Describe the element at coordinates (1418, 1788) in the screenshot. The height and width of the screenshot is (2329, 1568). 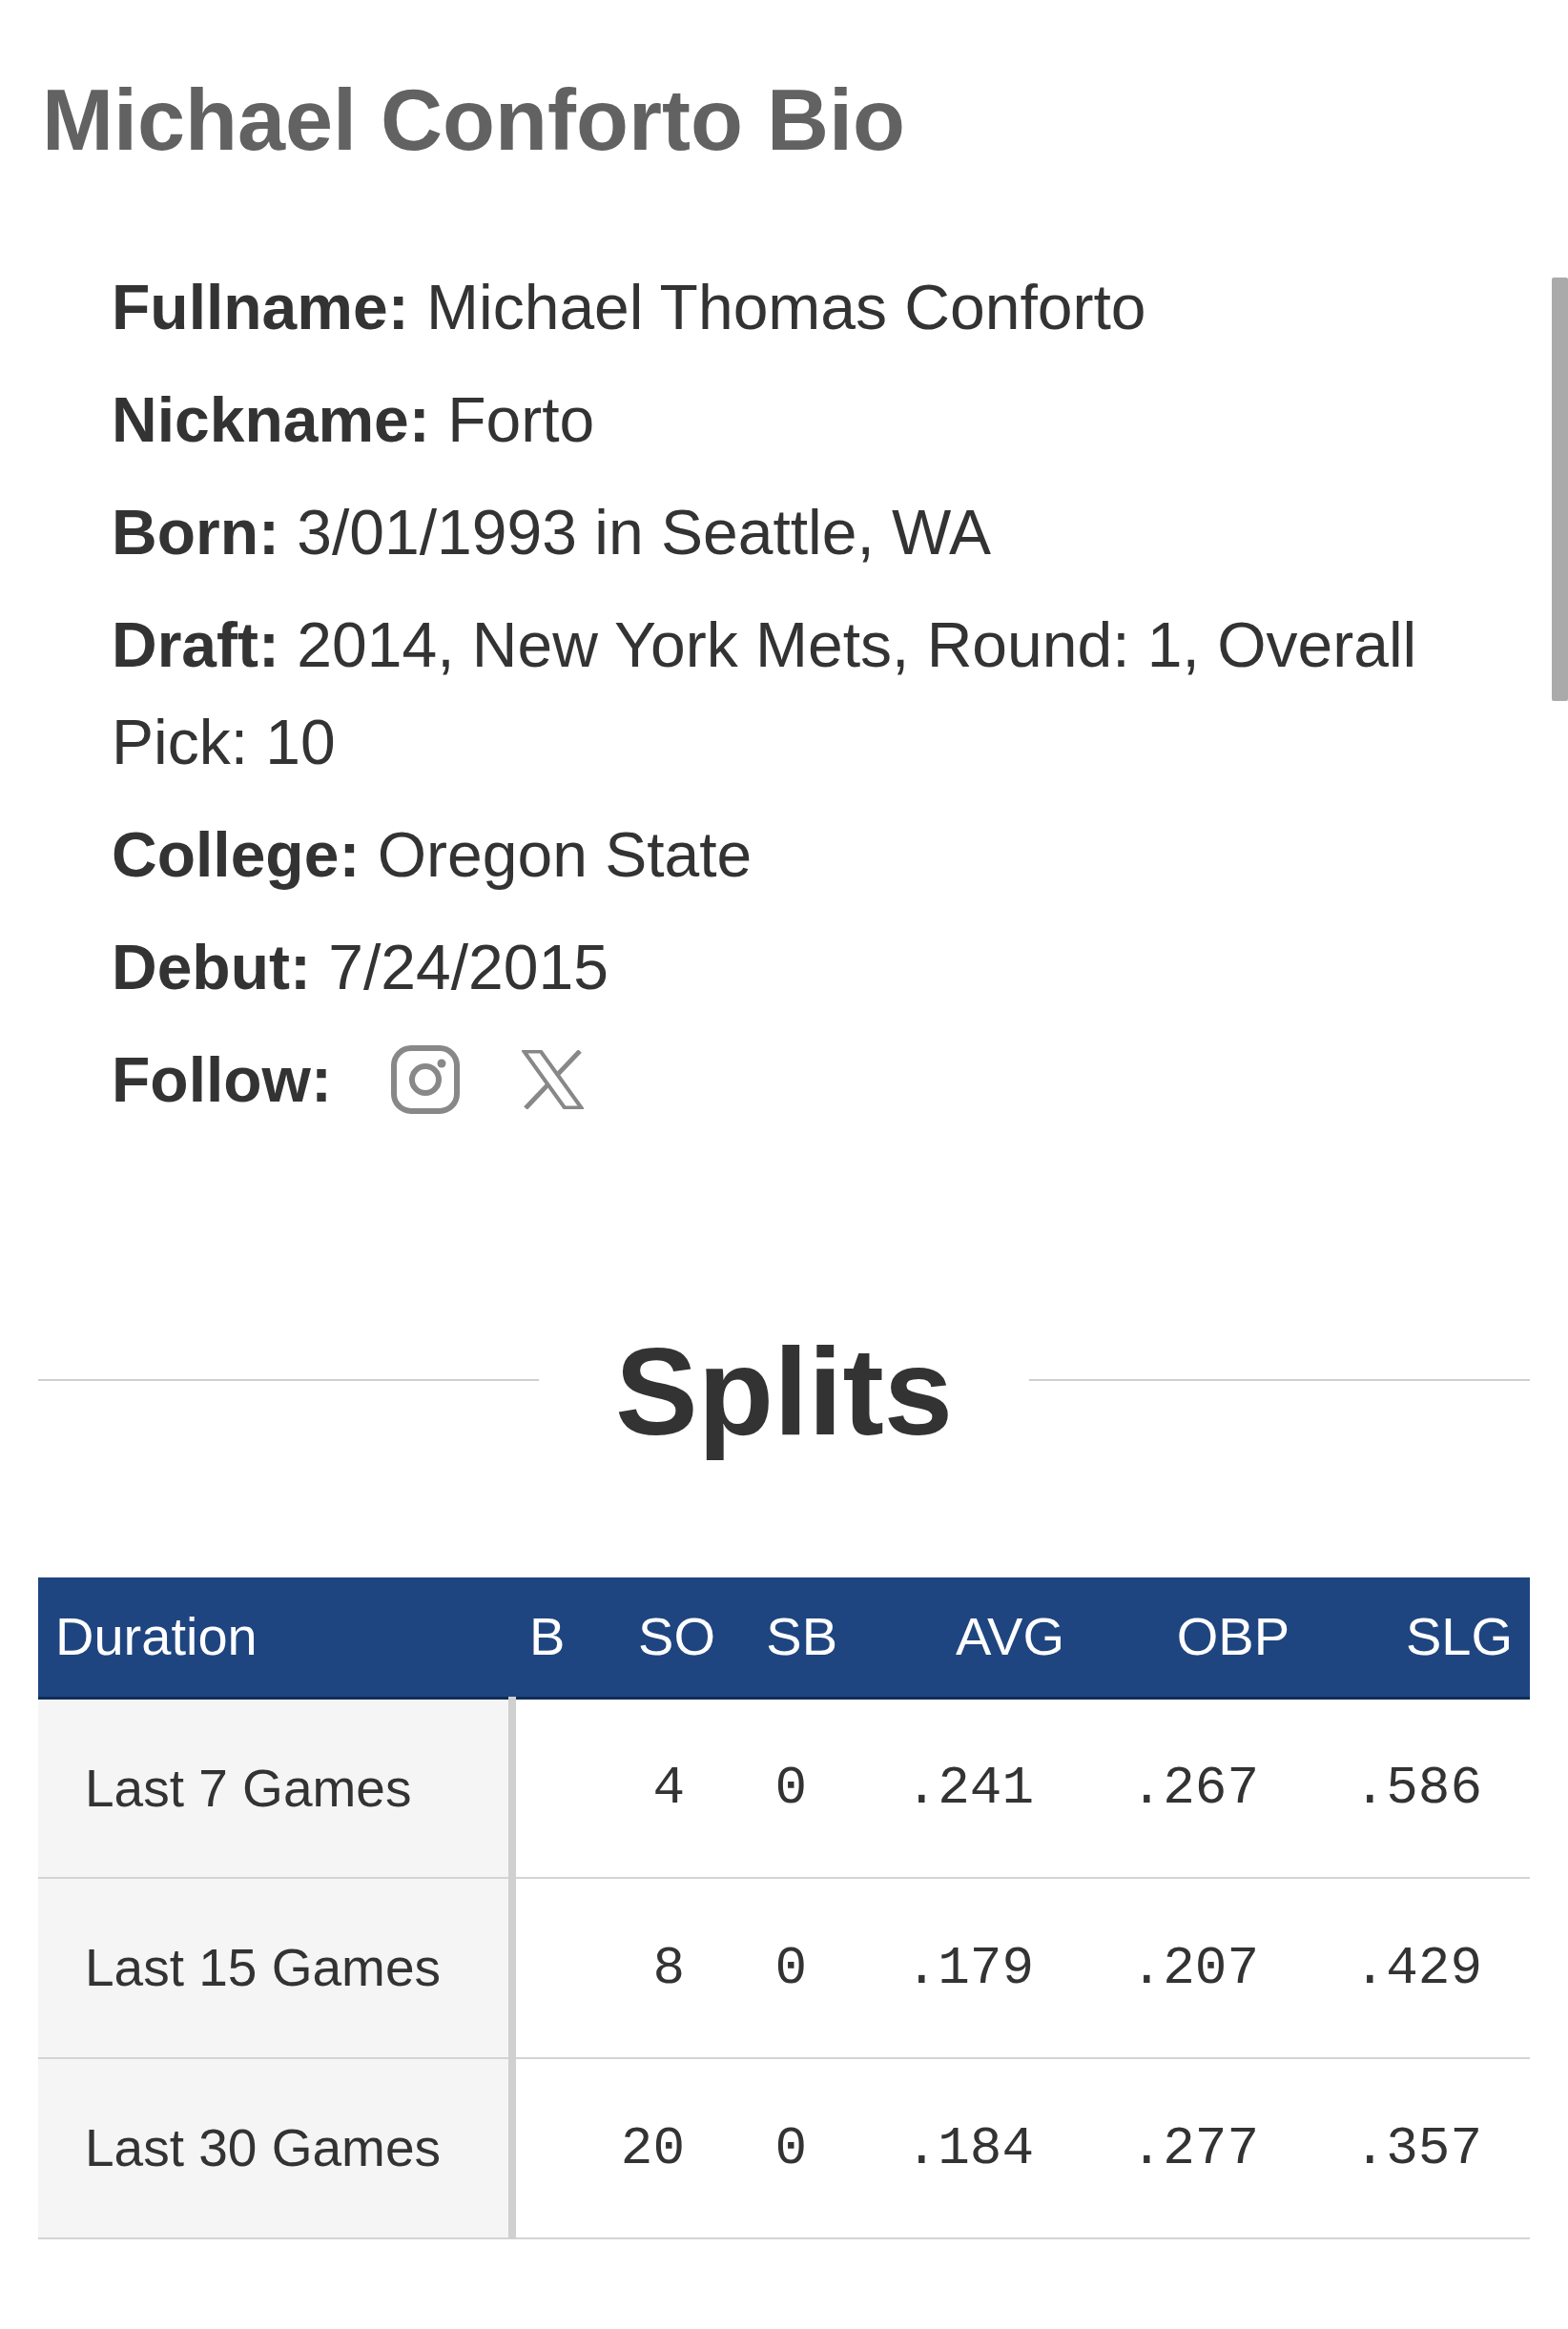
I see `table-cell: .586` at that location.